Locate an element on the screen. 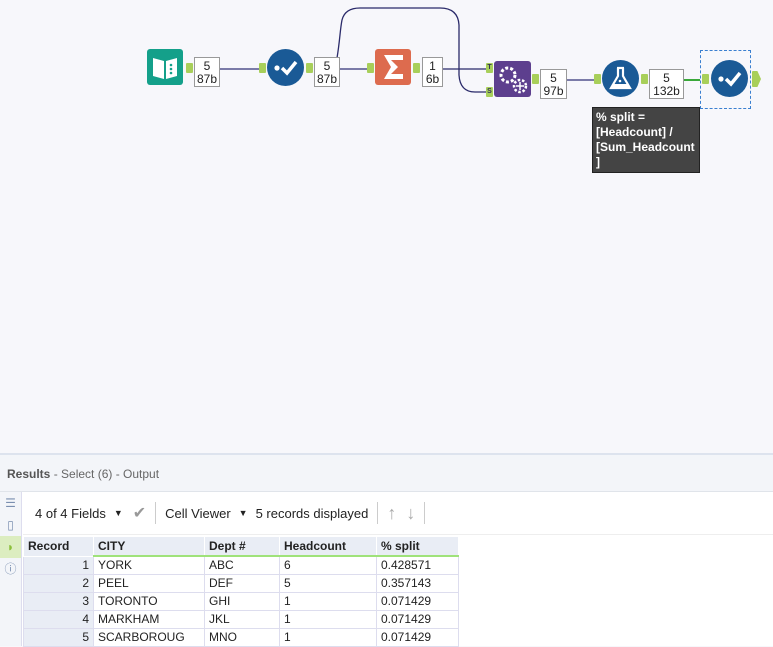 Image resolution: width=773 pixels, height=647 pixels. byte-size: 97b is located at coordinates (553, 91).